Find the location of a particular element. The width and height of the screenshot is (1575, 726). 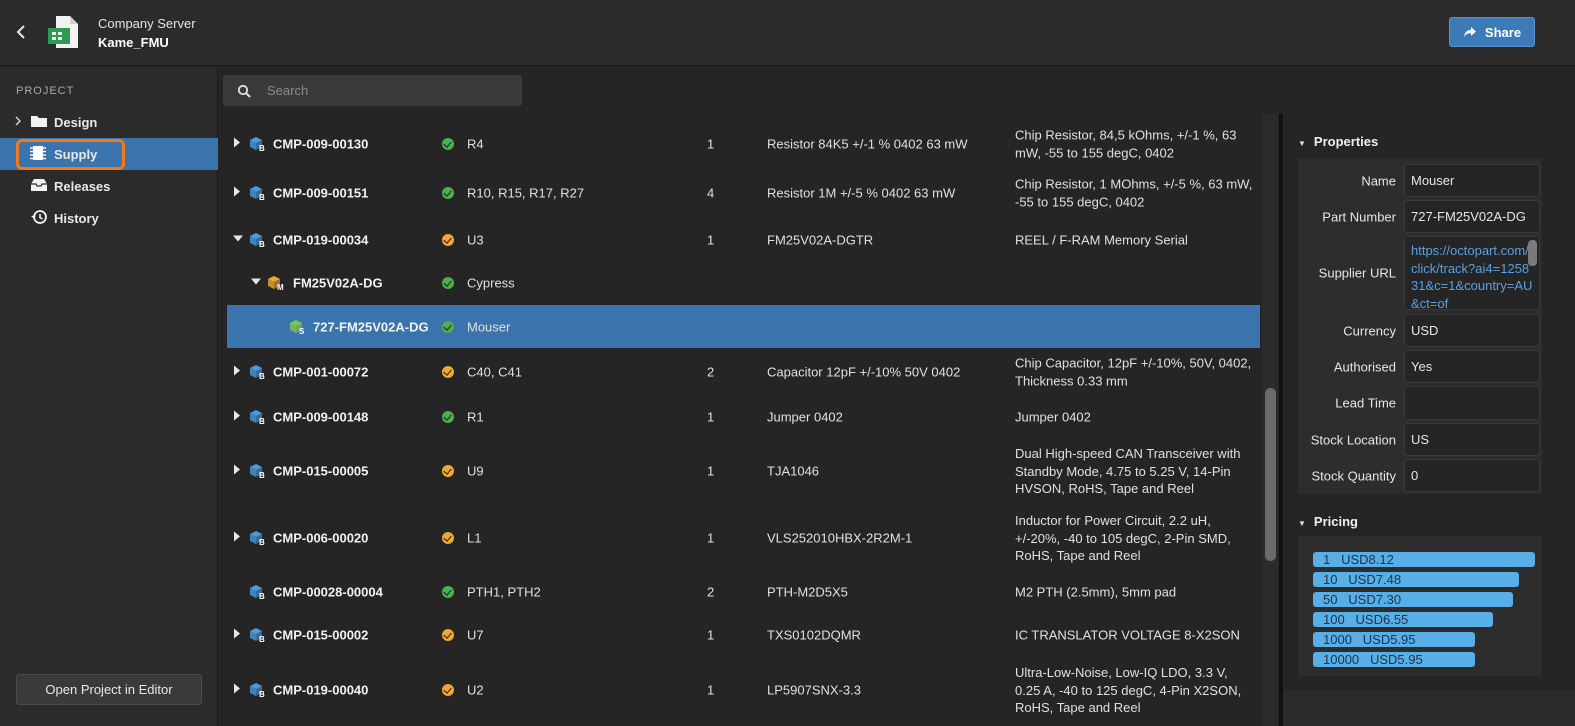

component-code: FM25V02A-DG is located at coordinates (338, 283).